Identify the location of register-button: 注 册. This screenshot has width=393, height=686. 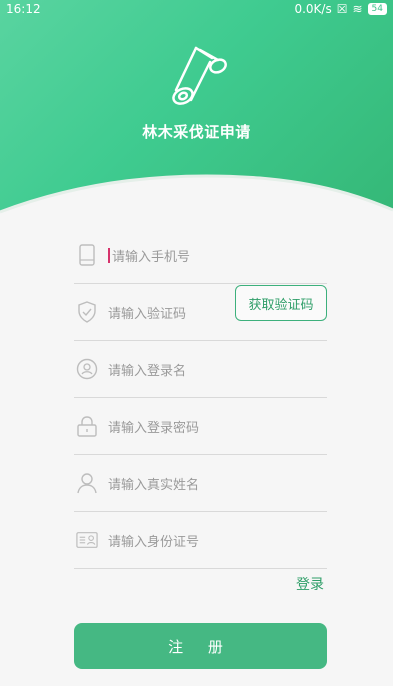
(200, 646).